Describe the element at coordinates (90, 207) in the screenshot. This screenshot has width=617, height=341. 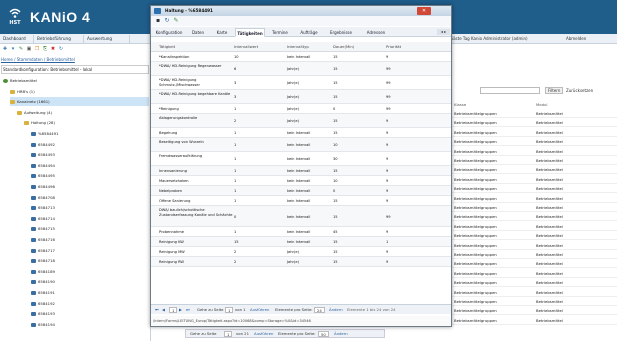
I see `tree-node: 6584713` at that location.